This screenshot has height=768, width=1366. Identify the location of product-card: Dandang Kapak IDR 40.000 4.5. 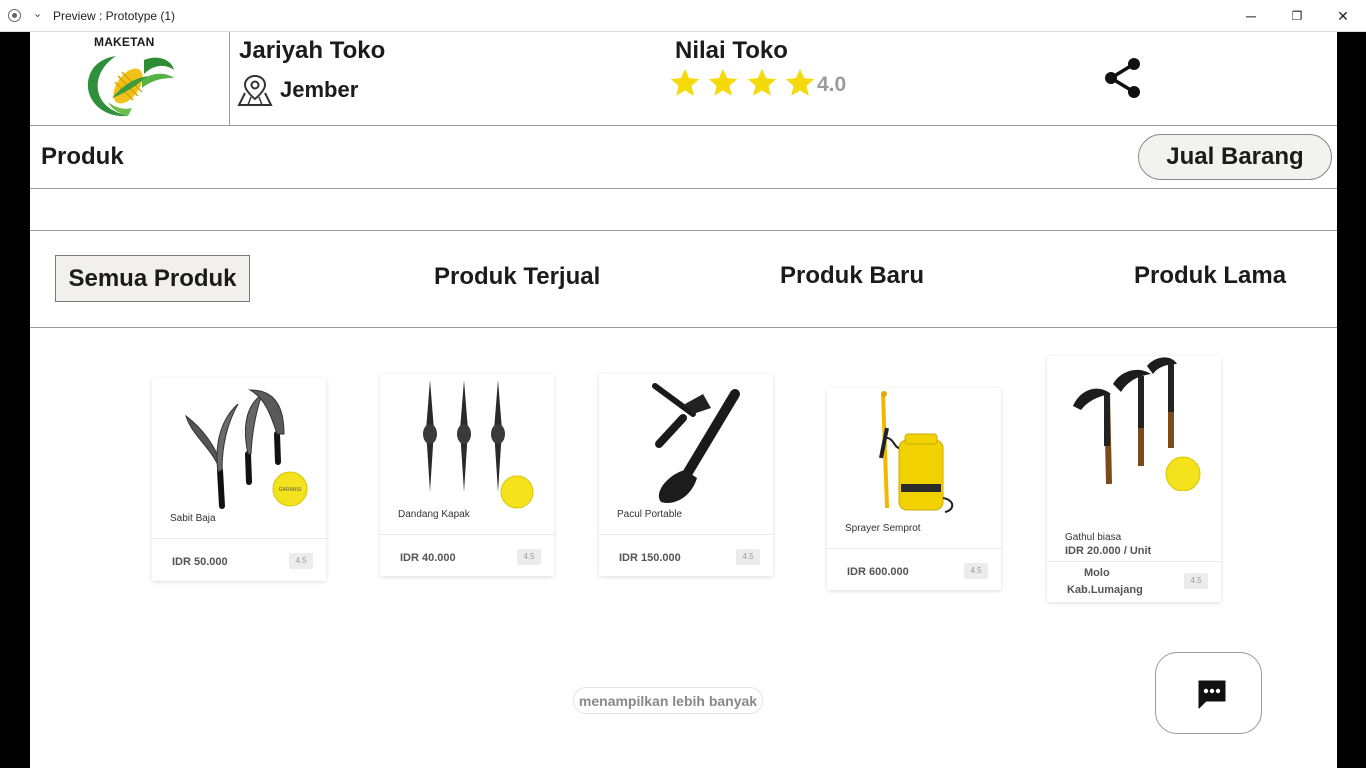
(467, 475).